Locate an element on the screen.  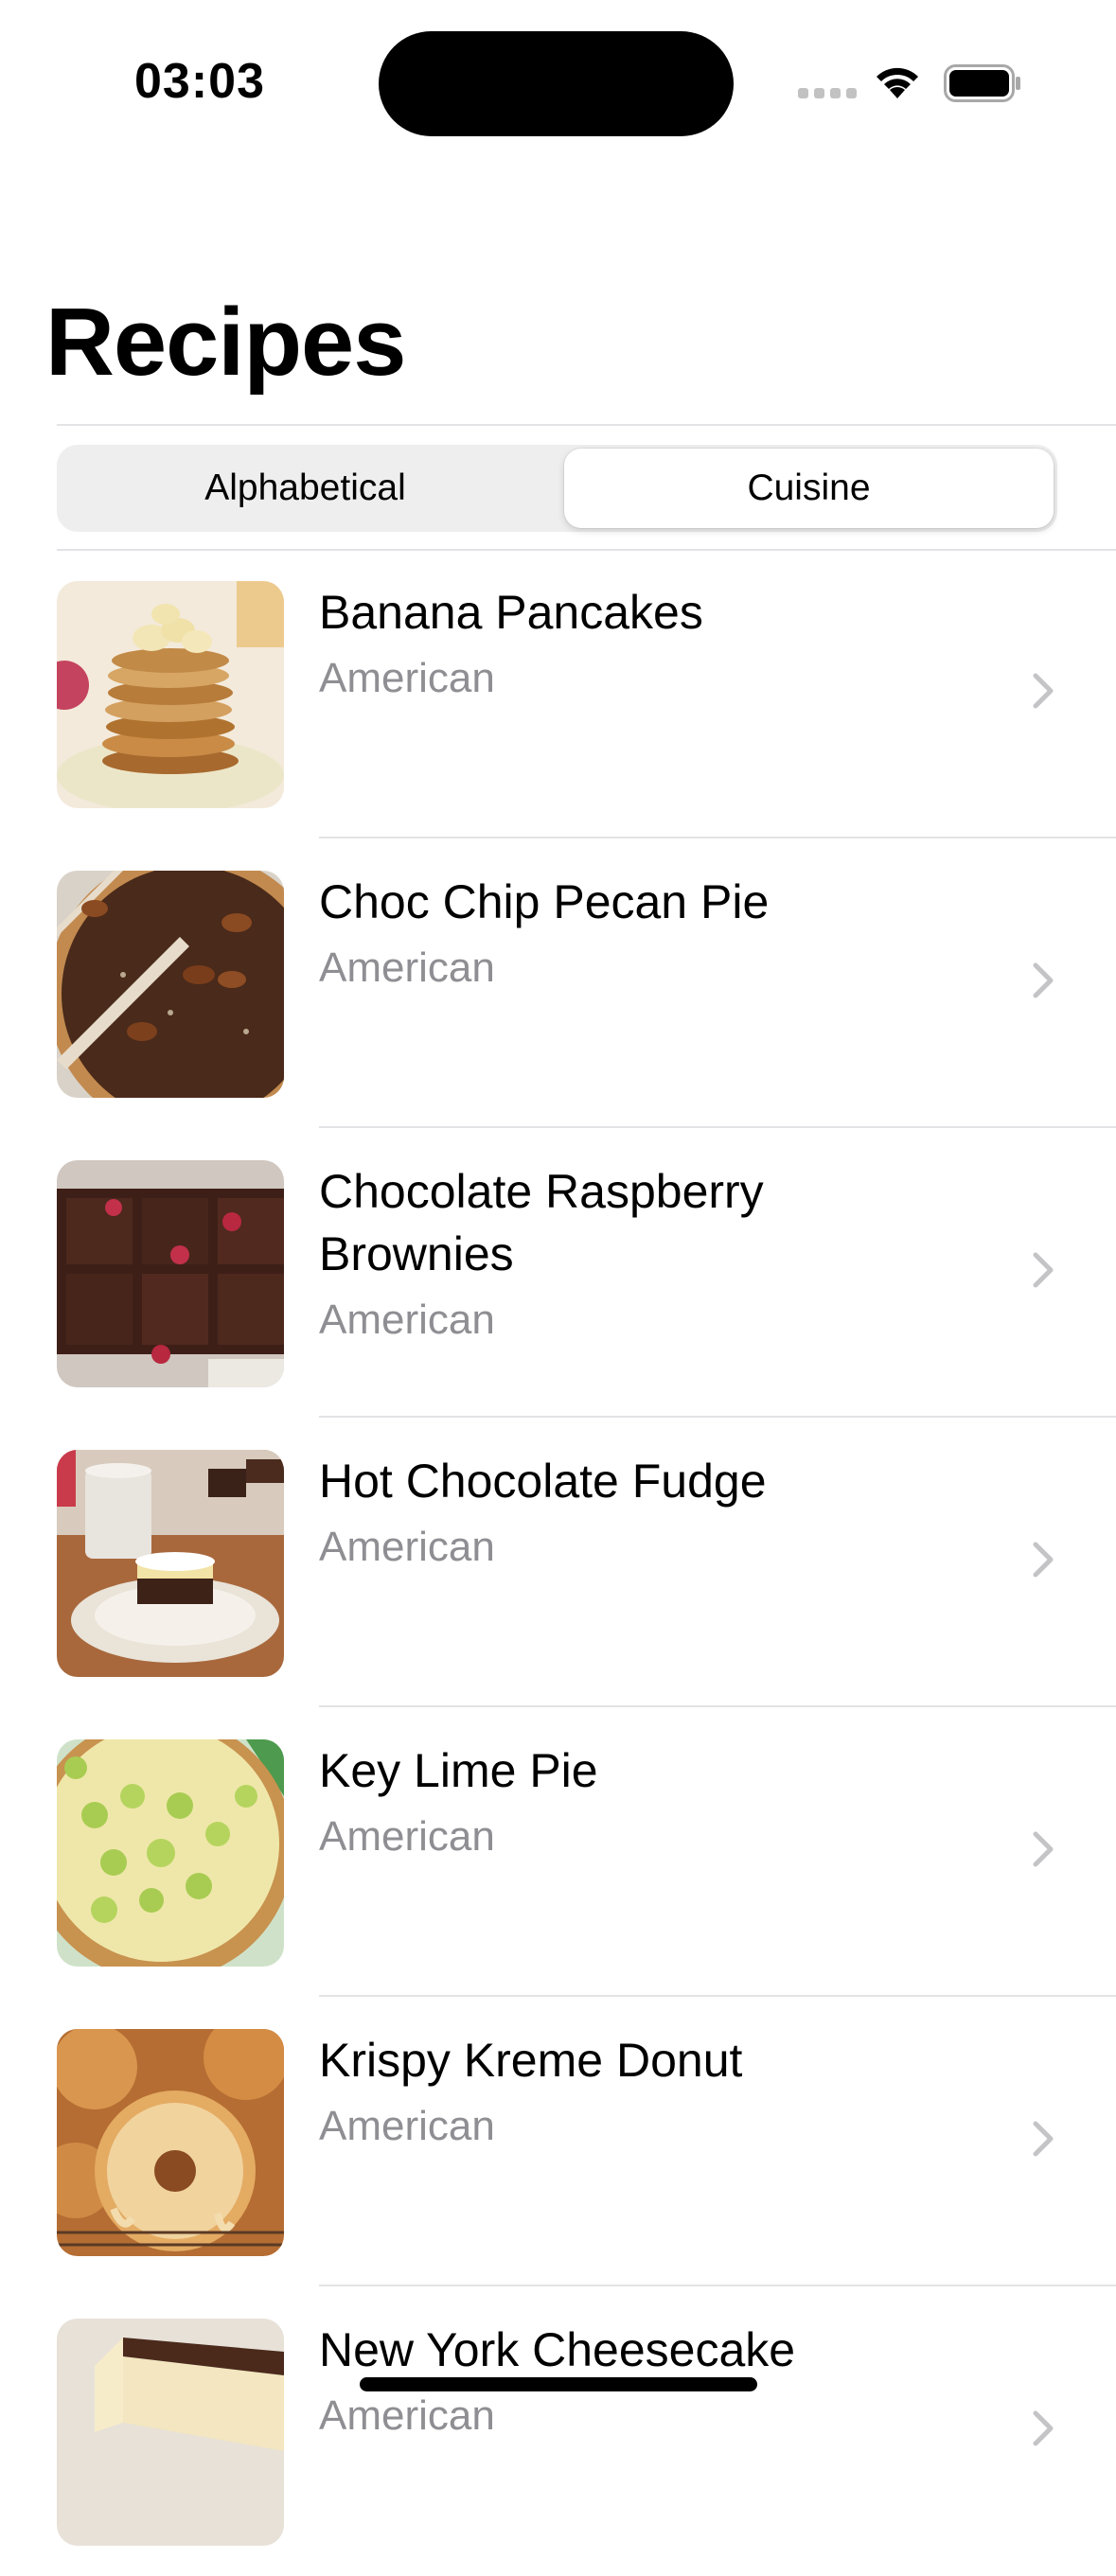
recipe-row: Krispy Kreme Donut American is located at coordinates (558, 2141).